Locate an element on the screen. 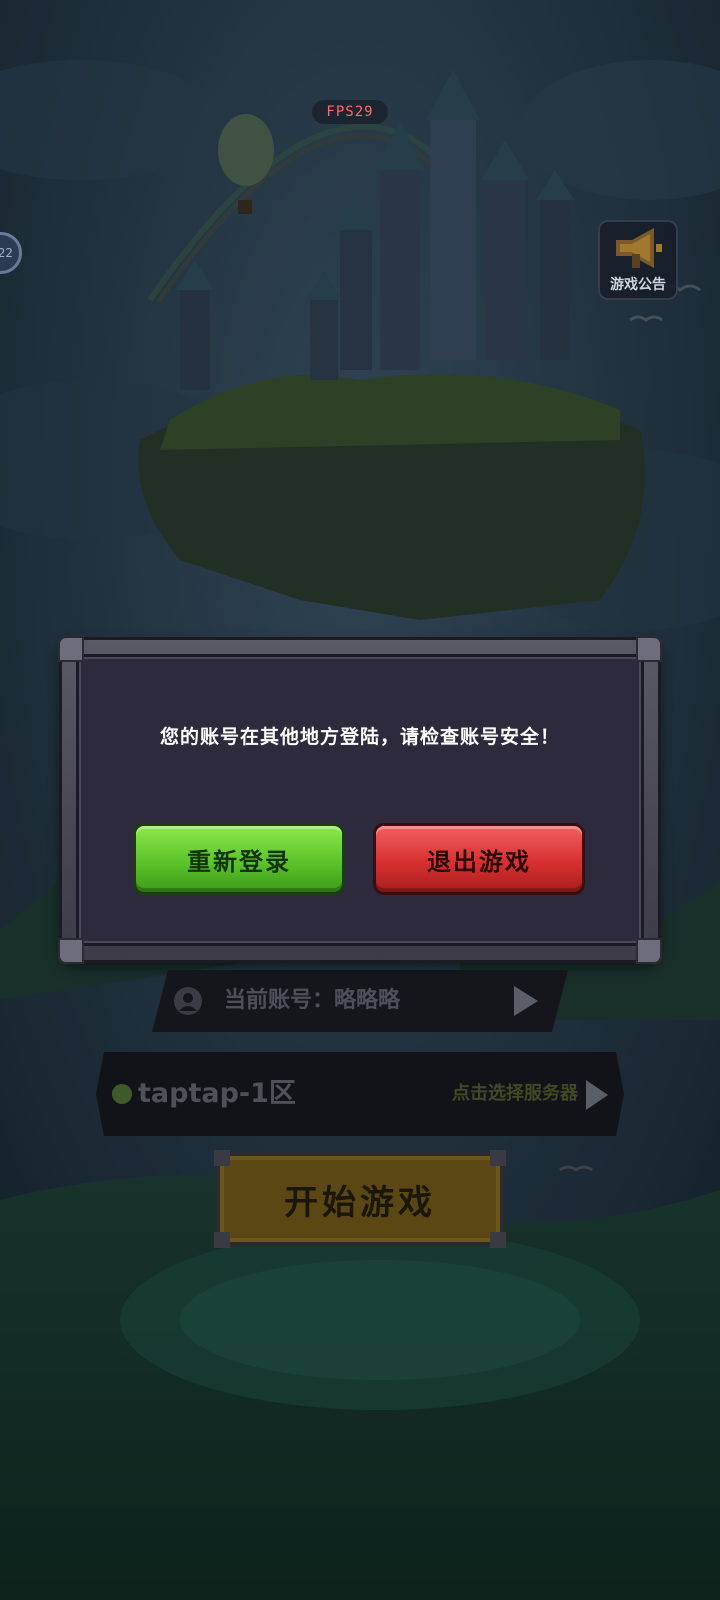 The height and width of the screenshot is (1600, 720). server-arrow-icon is located at coordinates (597, 1095).